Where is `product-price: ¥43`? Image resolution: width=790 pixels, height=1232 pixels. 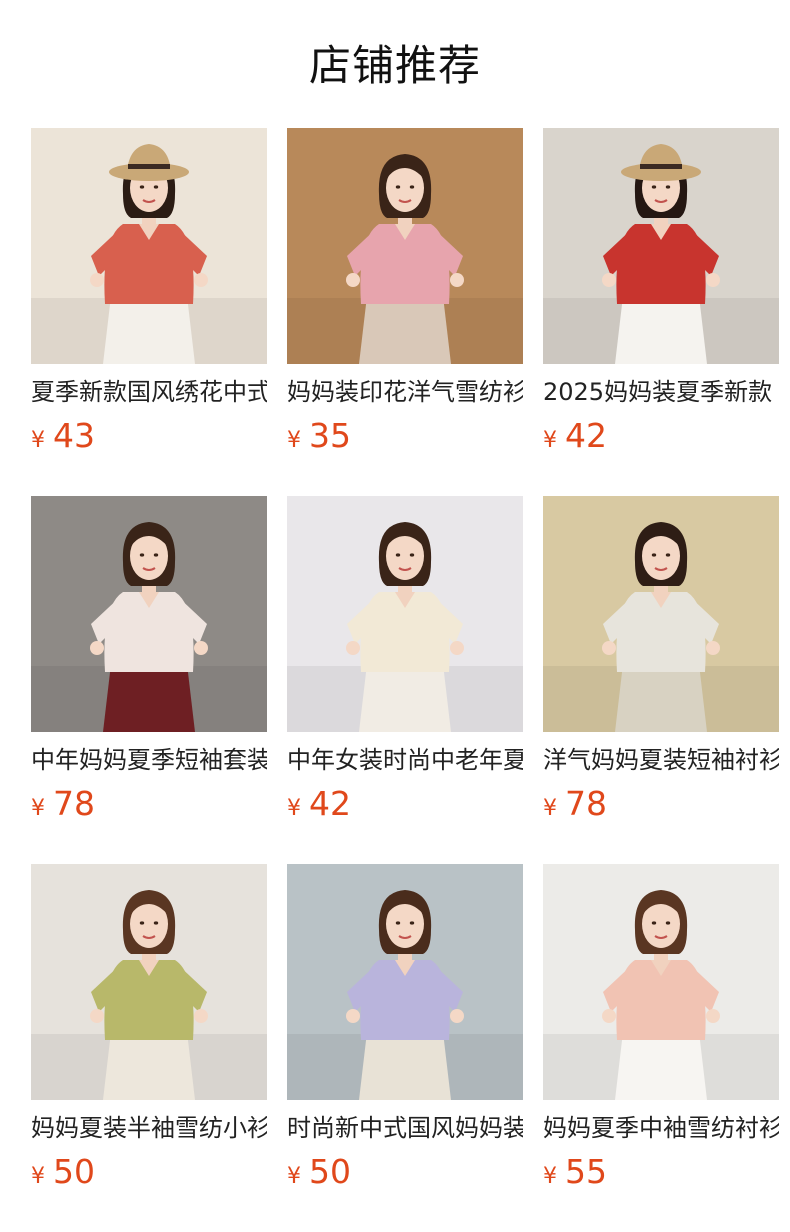
product-price: ¥43 is located at coordinates (63, 436).